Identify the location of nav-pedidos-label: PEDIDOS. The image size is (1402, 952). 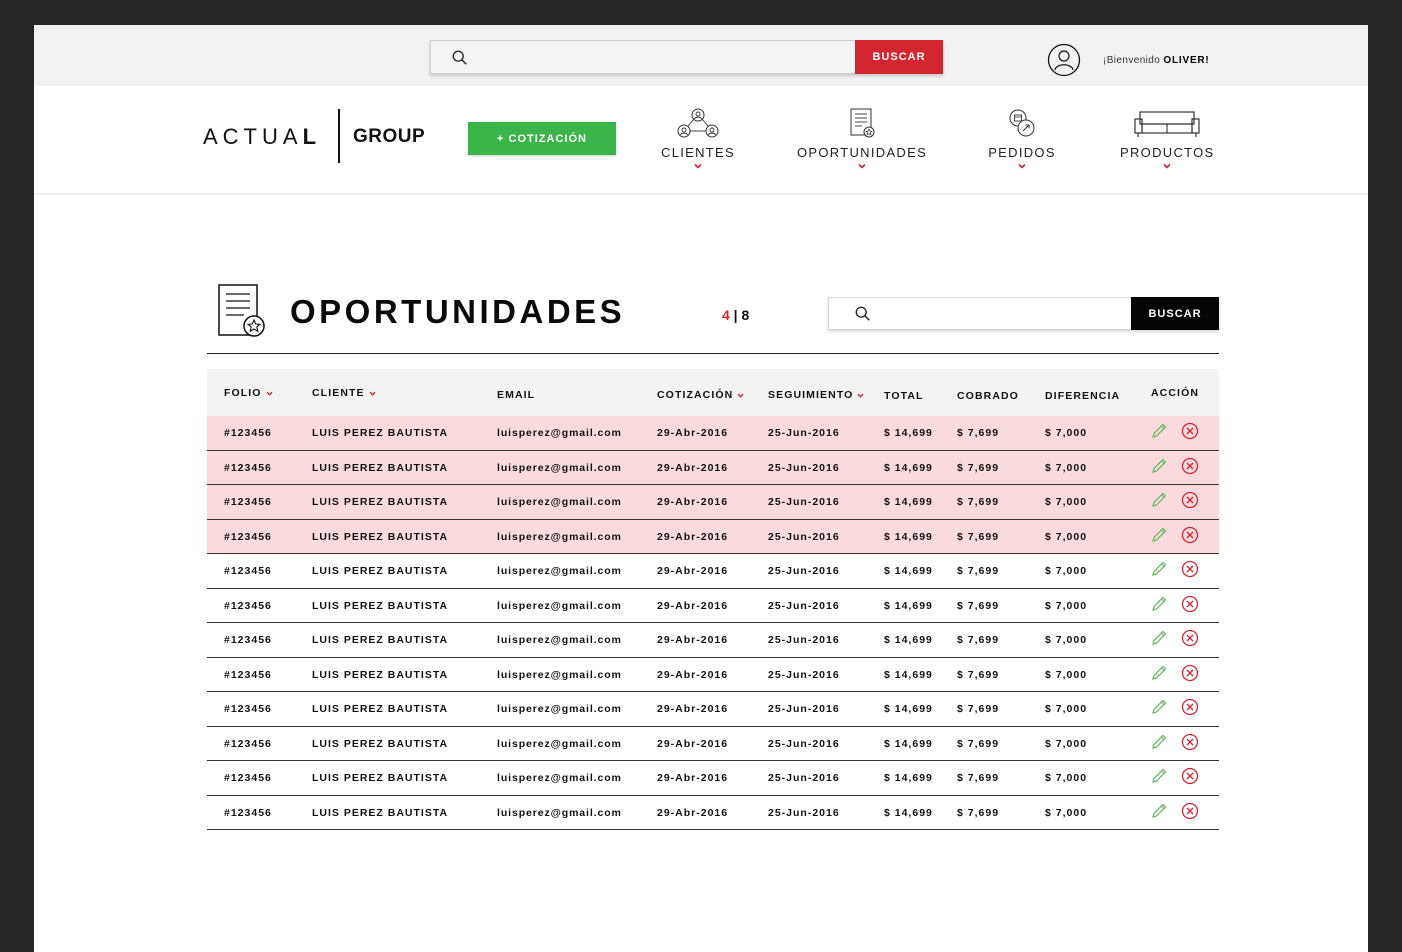
(1022, 152).